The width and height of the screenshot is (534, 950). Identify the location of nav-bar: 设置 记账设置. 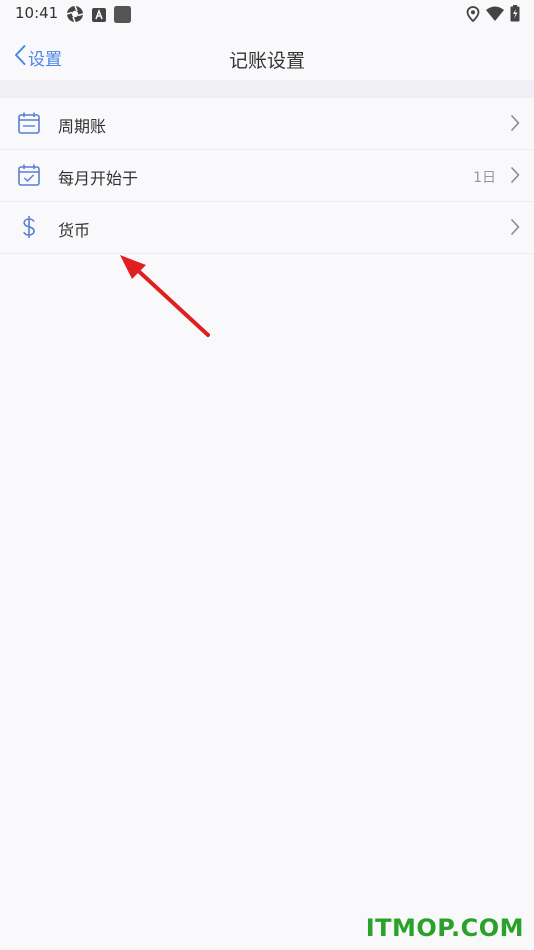
(267, 55).